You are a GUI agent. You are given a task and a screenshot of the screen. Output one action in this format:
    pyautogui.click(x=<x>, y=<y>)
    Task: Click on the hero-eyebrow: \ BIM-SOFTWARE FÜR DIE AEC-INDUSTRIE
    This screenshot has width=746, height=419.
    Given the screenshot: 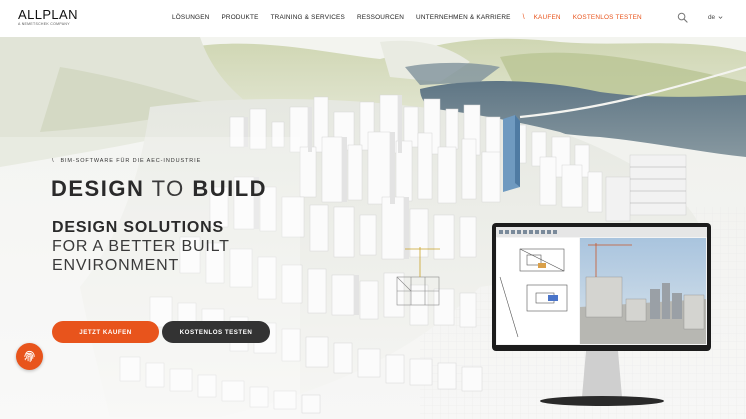 What is the action you would take?
    pyautogui.click(x=126, y=161)
    